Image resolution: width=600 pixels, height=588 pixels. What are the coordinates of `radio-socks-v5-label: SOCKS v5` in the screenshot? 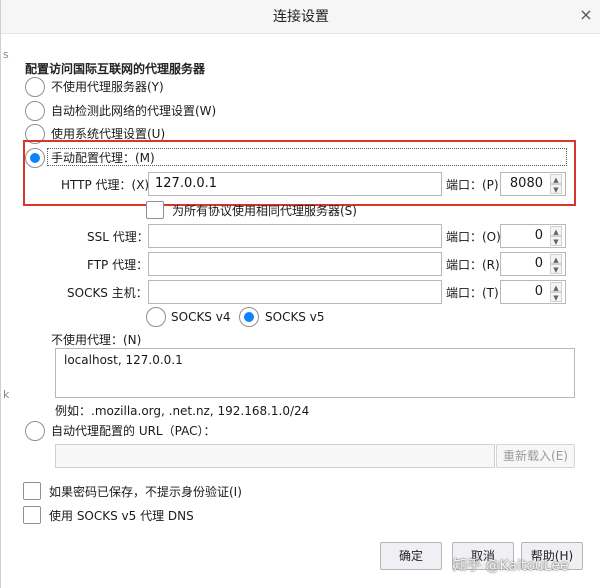 It's located at (294, 317).